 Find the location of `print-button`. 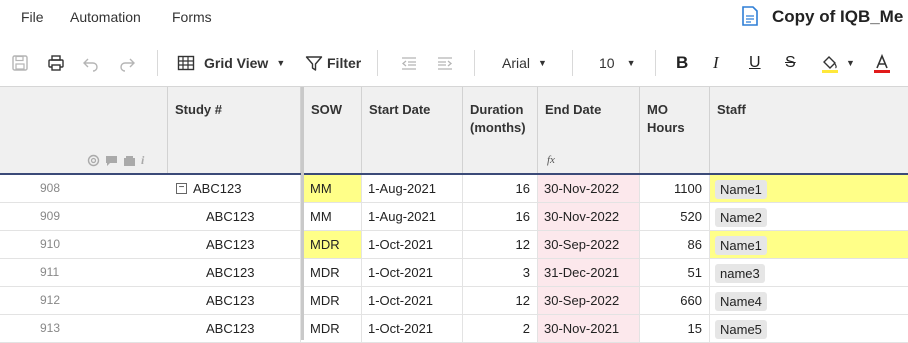

print-button is located at coordinates (56, 63).